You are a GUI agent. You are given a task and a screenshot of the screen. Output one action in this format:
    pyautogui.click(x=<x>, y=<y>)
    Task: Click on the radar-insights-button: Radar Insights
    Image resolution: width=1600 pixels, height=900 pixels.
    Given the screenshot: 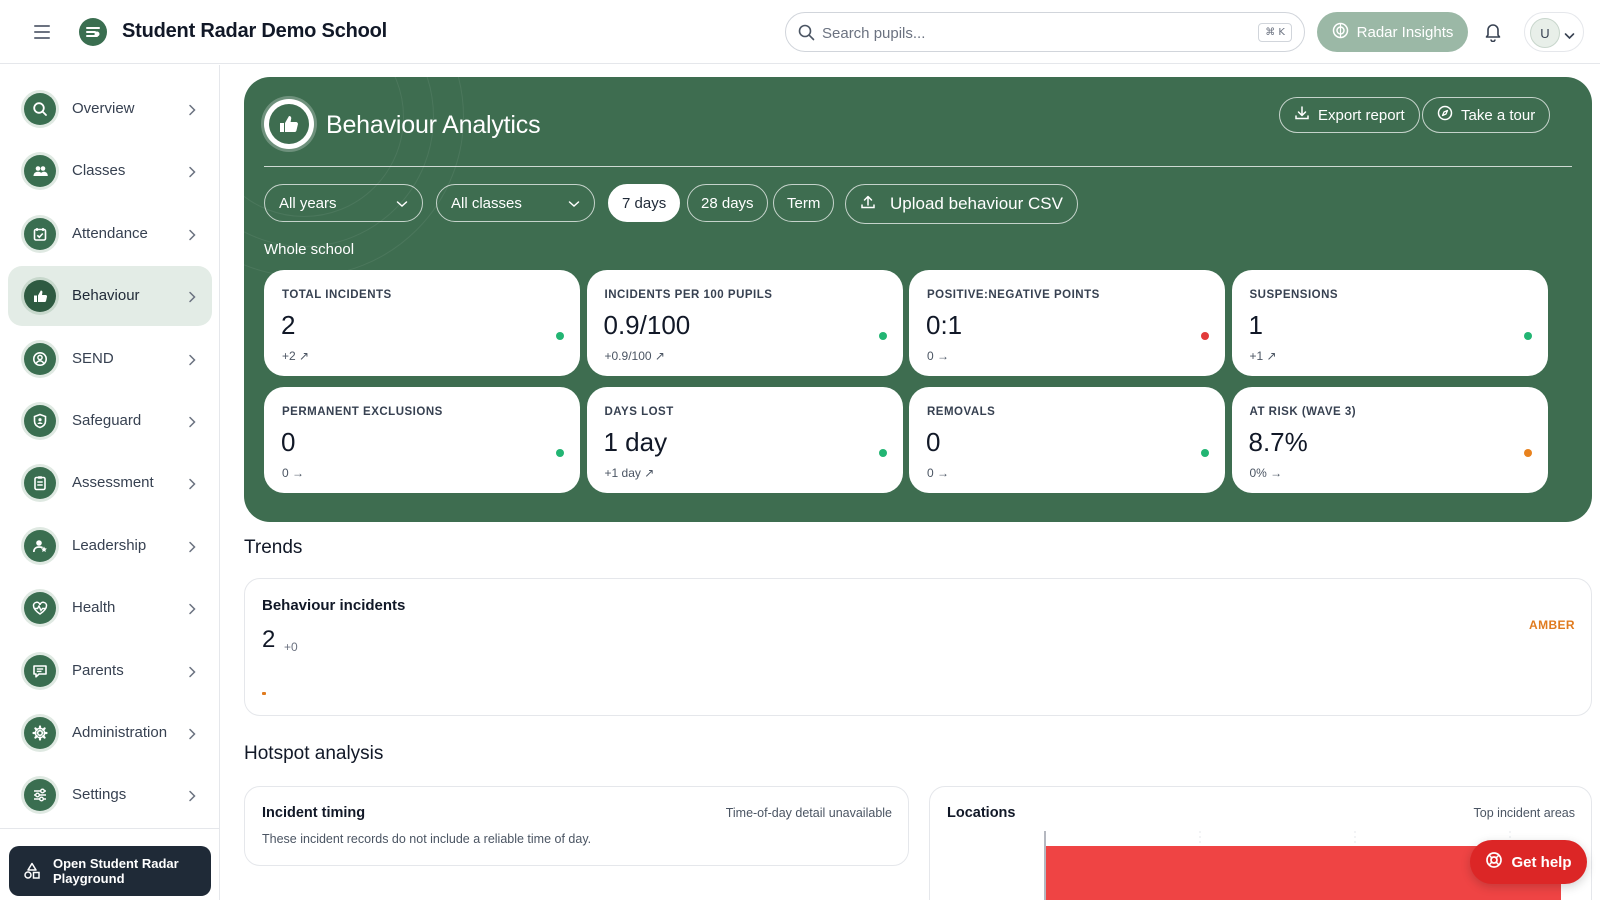 What is the action you would take?
    pyautogui.click(x=1392, y=32)
    